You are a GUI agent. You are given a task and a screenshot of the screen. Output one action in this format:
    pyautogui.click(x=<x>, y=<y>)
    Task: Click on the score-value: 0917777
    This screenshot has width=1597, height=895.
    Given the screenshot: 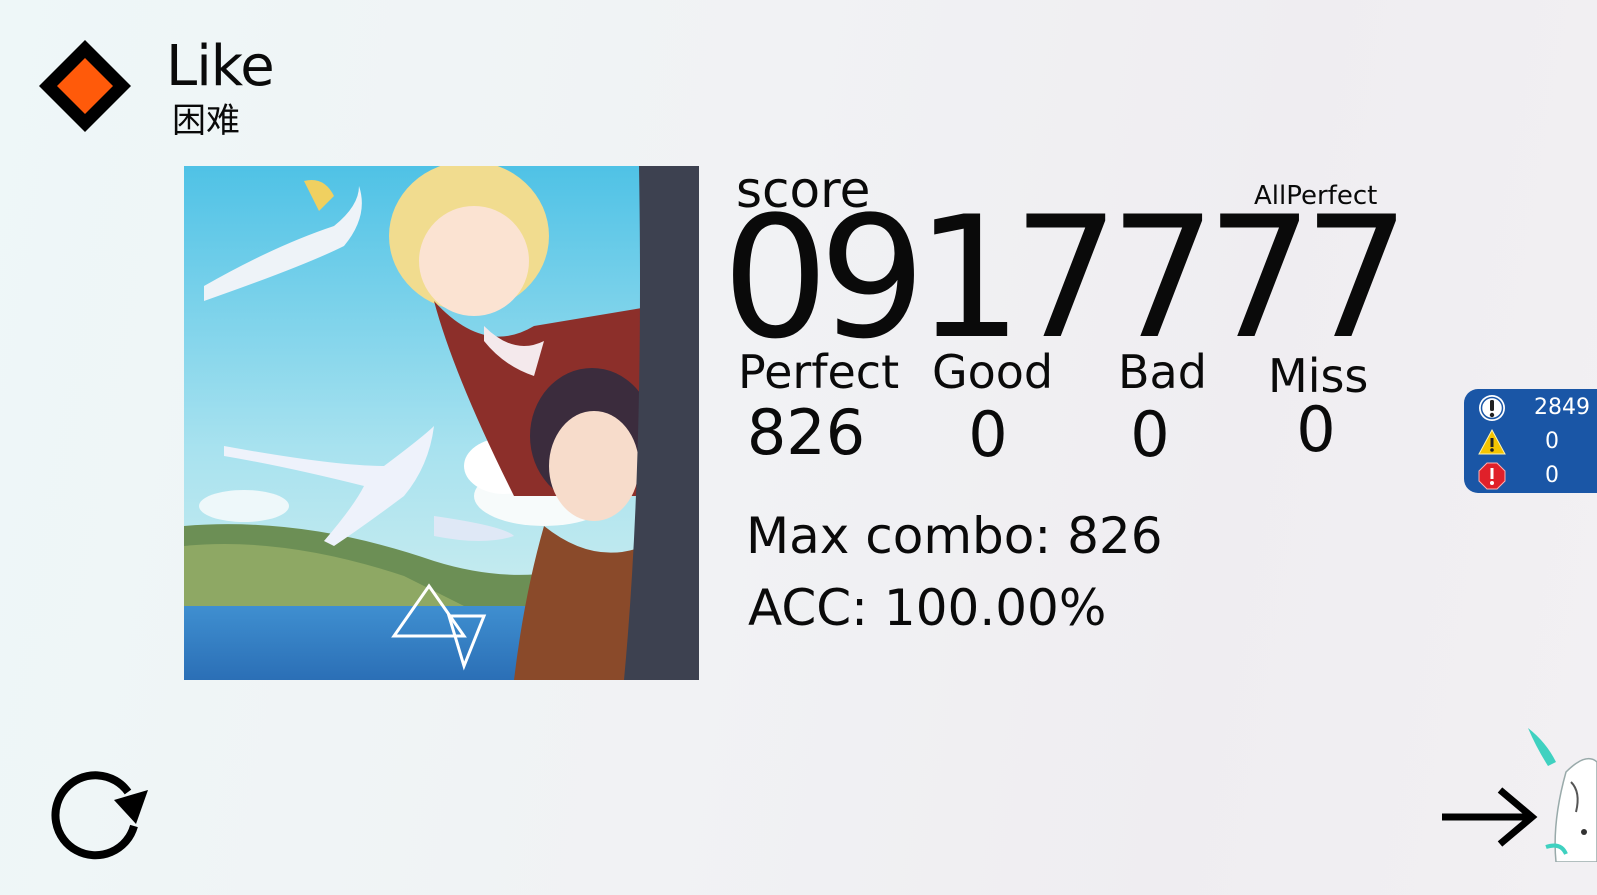 What is the action you would take?
    pyautogui.click(x=1066, y=278)
    